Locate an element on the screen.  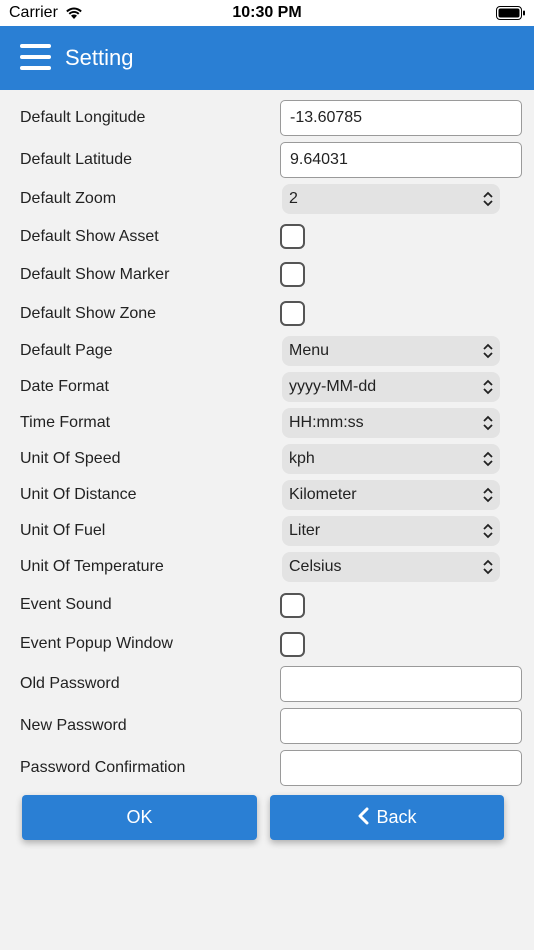
unit-of-temperature-value: Celsius is located at coordinates (315, 566).